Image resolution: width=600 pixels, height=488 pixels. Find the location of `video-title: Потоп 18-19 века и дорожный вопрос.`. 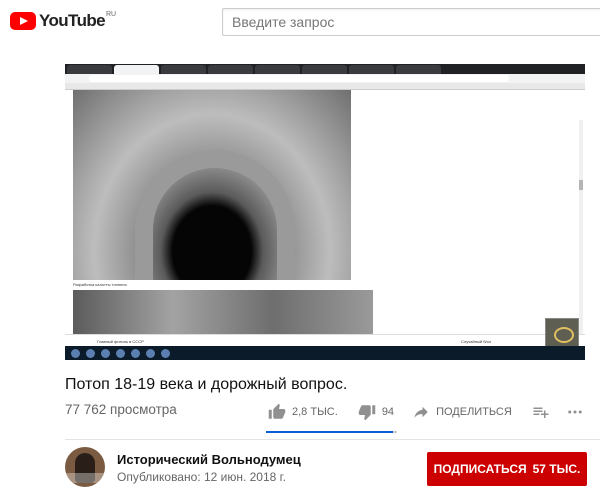

video-title: Потоп 18-19 века и дорожный вопрос. is located at coordinates (206, 384).